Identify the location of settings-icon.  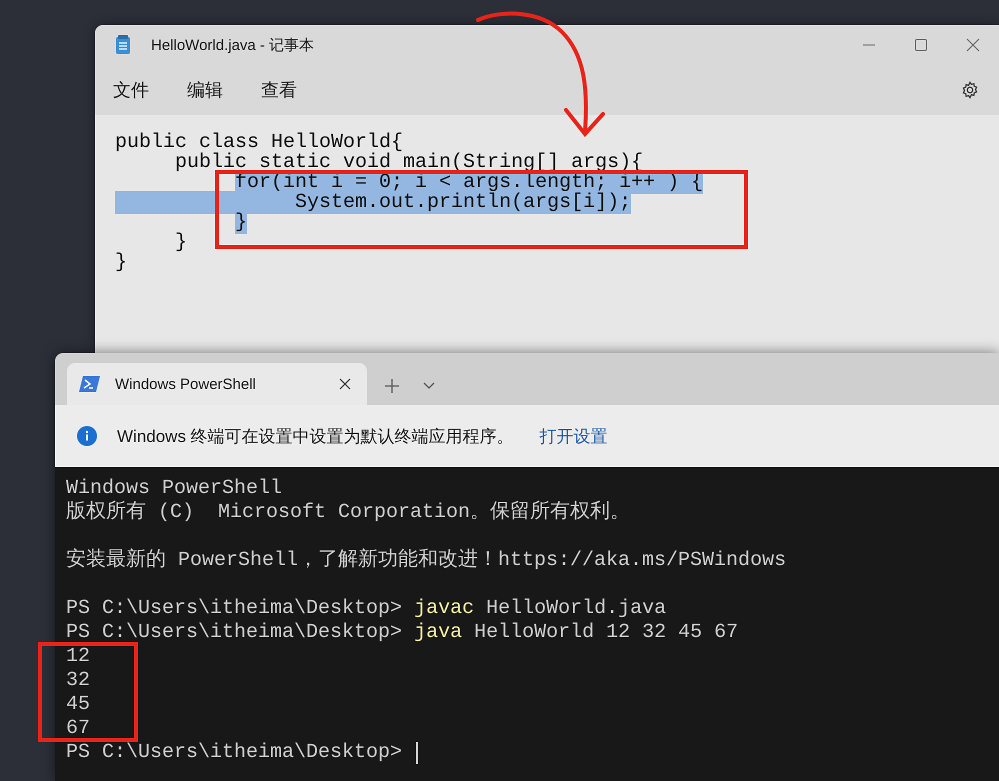
(970, 90).